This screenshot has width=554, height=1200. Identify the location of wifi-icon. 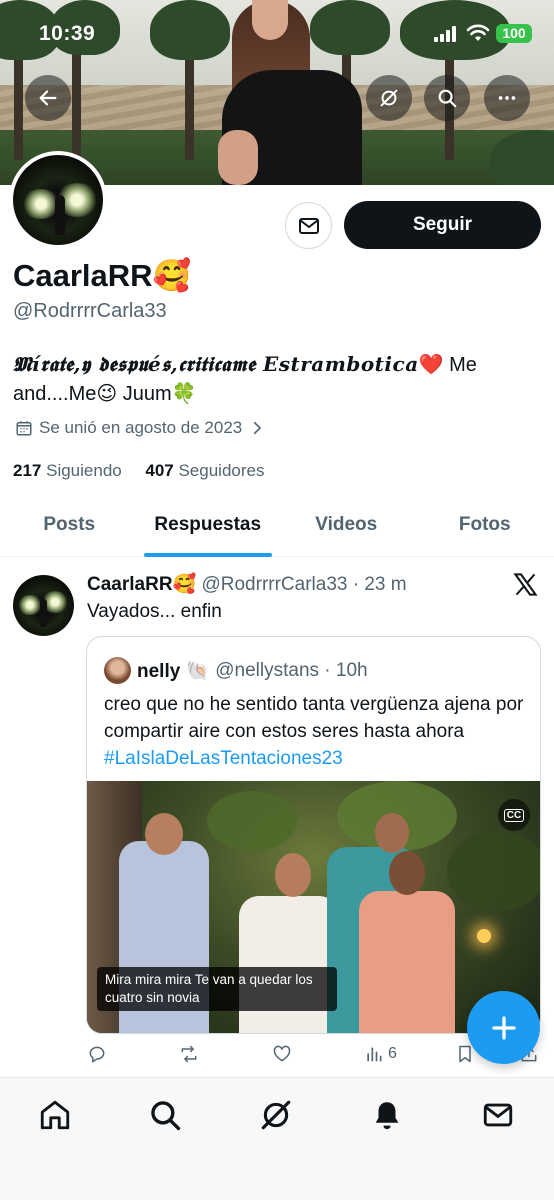
(478, 32).